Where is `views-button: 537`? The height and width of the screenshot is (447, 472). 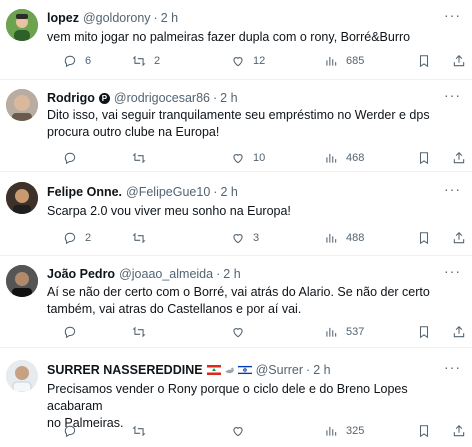 views-button: 537 is located at coordinates (344, 332).